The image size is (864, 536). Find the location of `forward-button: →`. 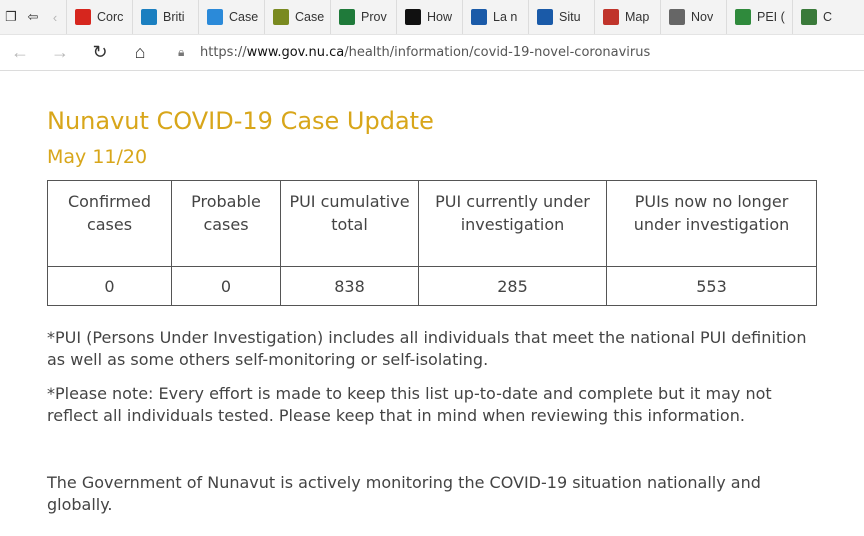

forward-button: → is located at coordinates (60, 53).